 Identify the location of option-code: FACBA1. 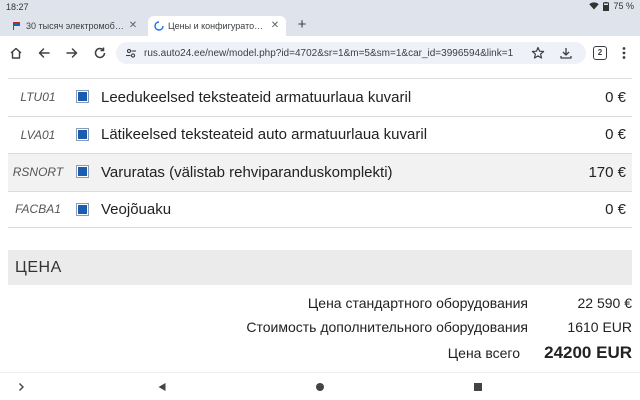
(38, 209).